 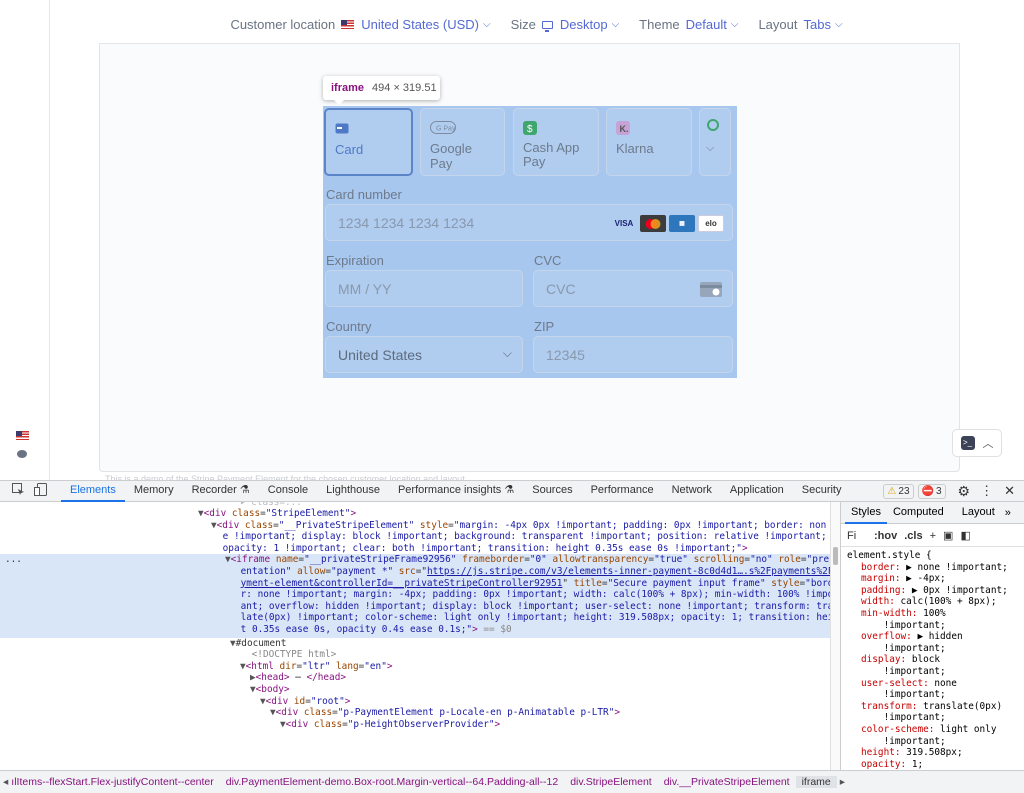 I want to click on dom-node-line: ▼#document, so click(x=415, y=644).